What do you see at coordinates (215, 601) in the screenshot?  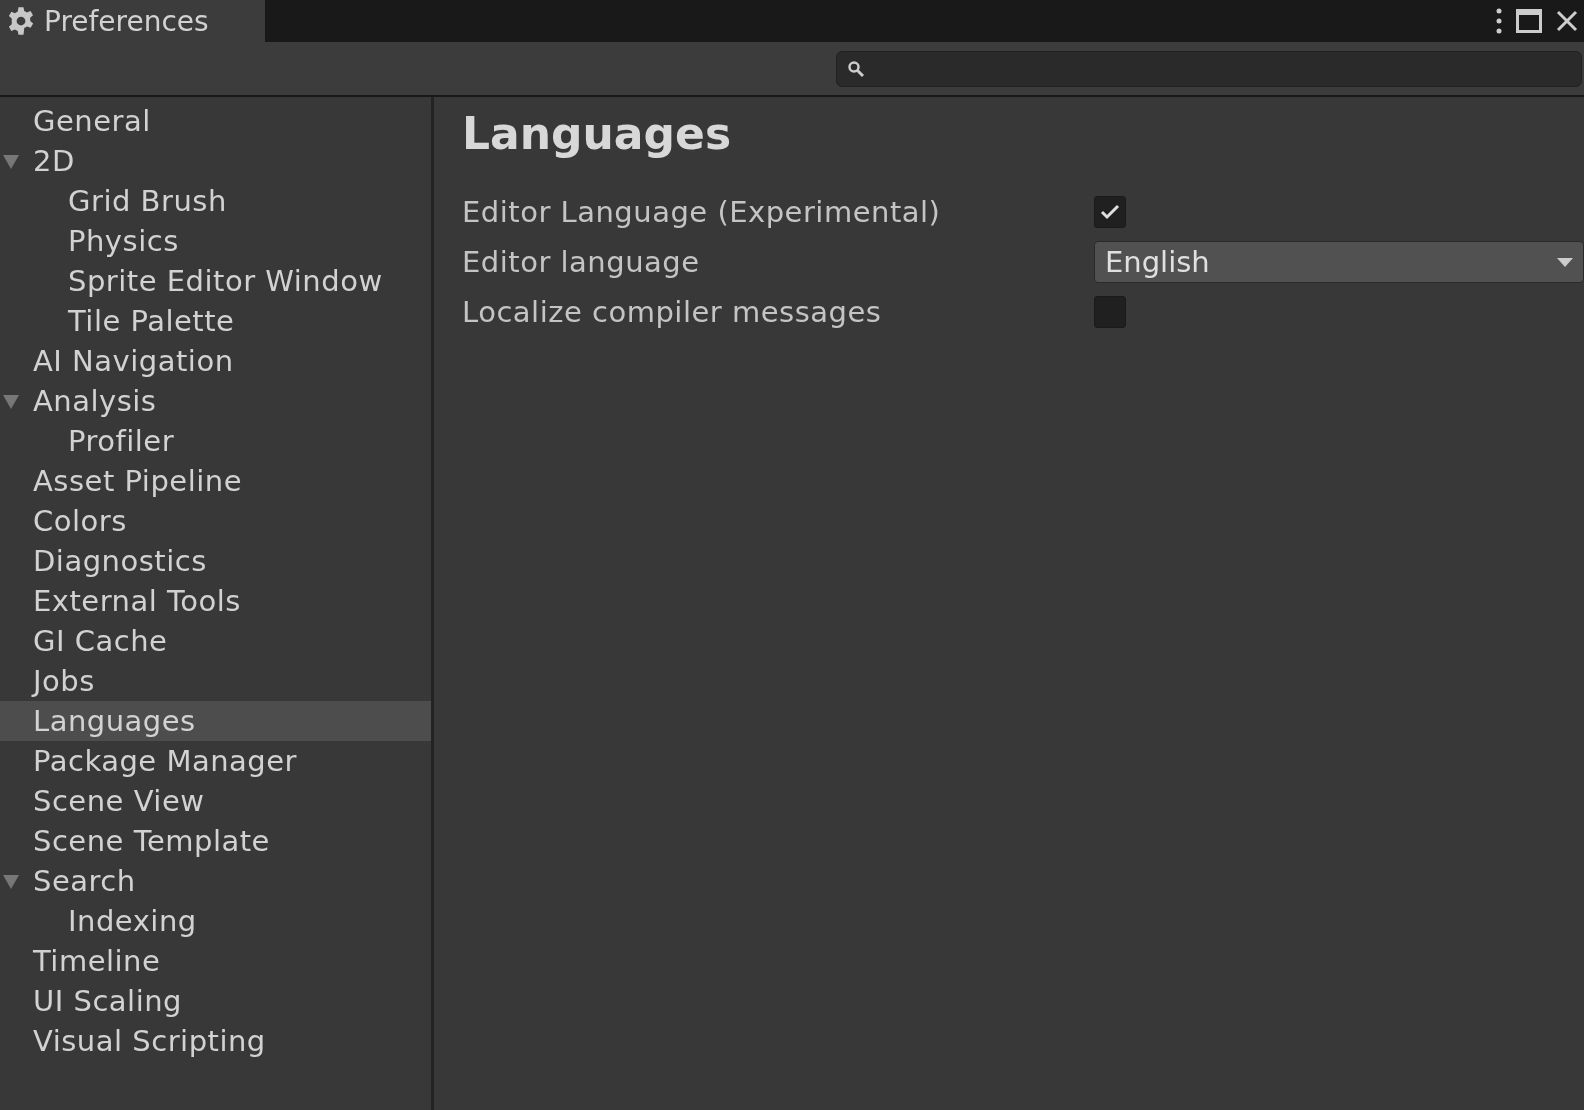 I see `sidebar-item: External Tools` at bounding box center [215, 601].